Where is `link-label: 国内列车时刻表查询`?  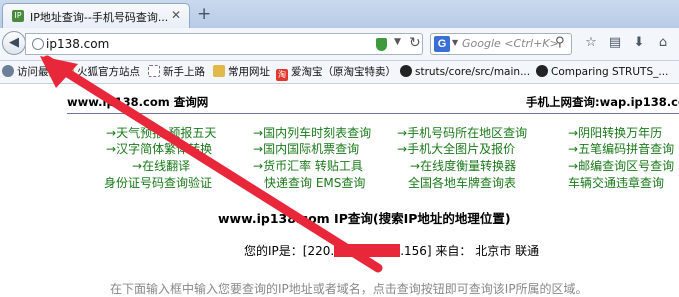
link-label: 国内列车时刻表查询 is located at coordinates (317, 133).